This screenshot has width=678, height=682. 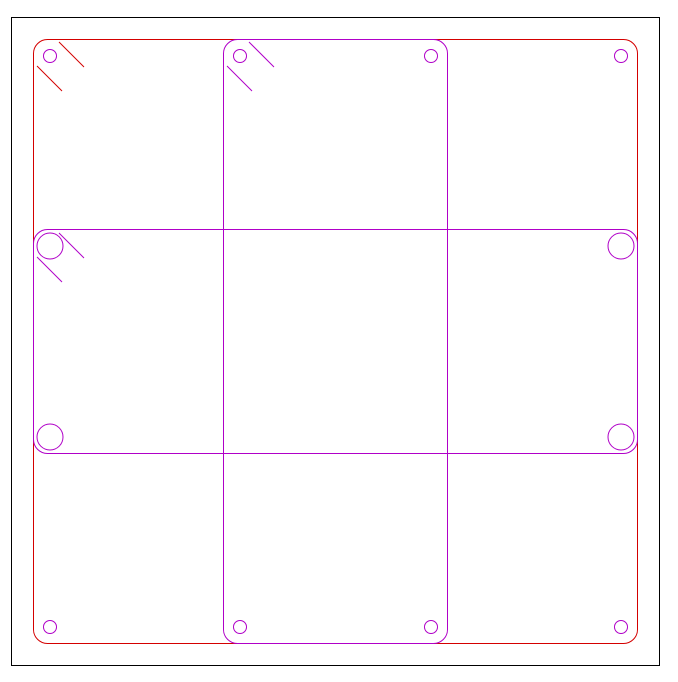 What do you see at coordinates (50, 627) in the screenshot?
I see `mount-hole-bottom-left` at bounding box center [50, 627].